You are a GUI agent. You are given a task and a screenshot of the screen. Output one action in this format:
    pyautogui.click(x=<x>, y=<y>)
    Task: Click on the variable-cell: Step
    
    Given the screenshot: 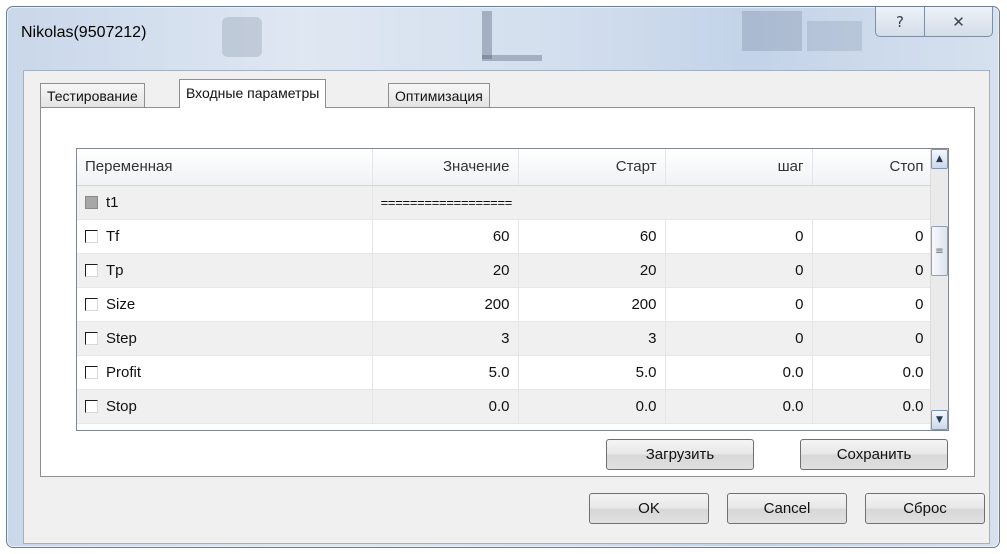 What is the action you would take?
    pyautogui.click(x=225, y=338)
    